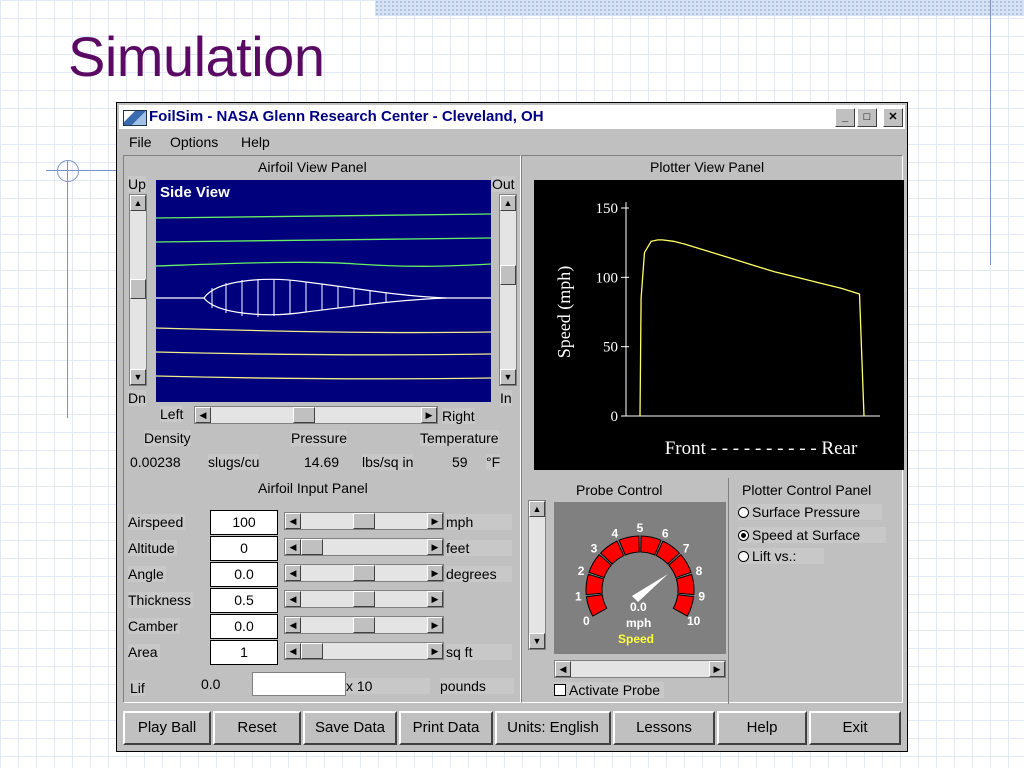 The width and height of the screenshot is (1024, 768). I want to click on reset-button: Reset, so click(257, 728).